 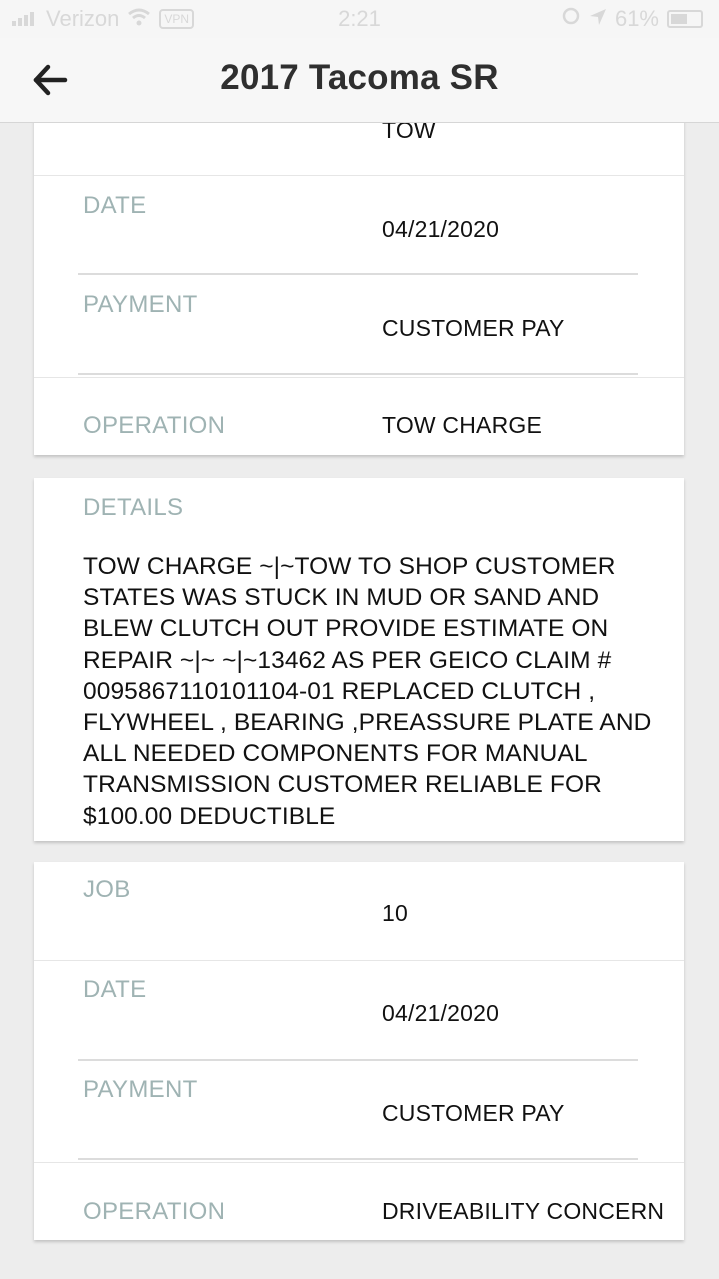 What do you see at coordinates (359, 911) in the screenshot?
I see `field-job: JOB 10` at bounding box center [359, 911].